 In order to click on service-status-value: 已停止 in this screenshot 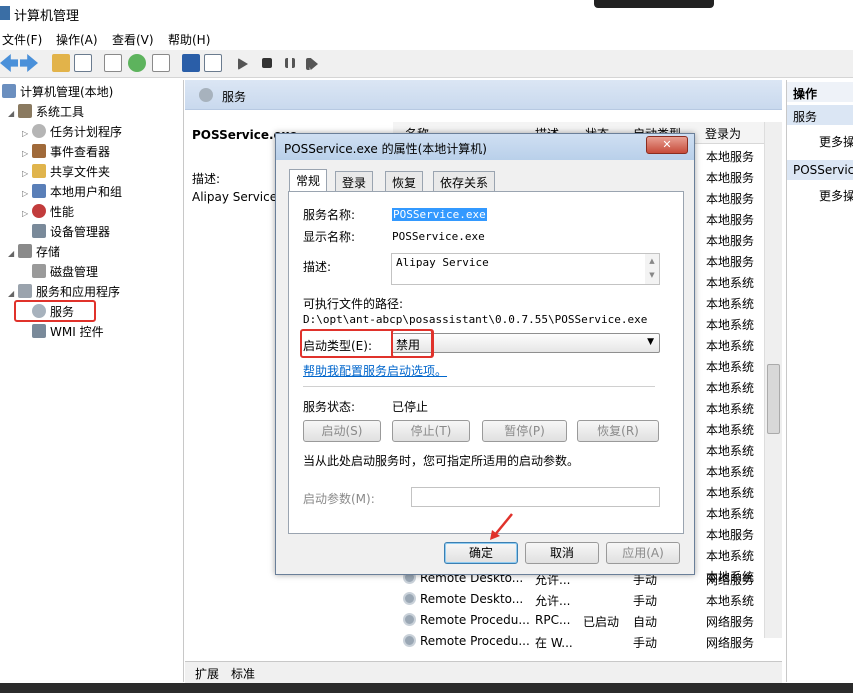, I will do `click(410, 407)`.